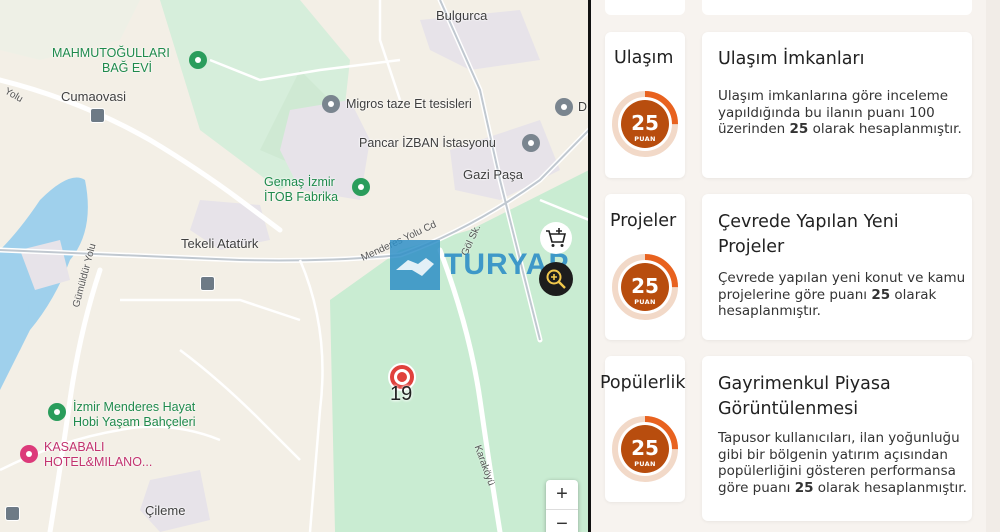 The image size is (1000, 532). What do you see at coordinates (401, 394) in the screenshot?
I see `marker-number: 19` at bounding box center [401, 394].